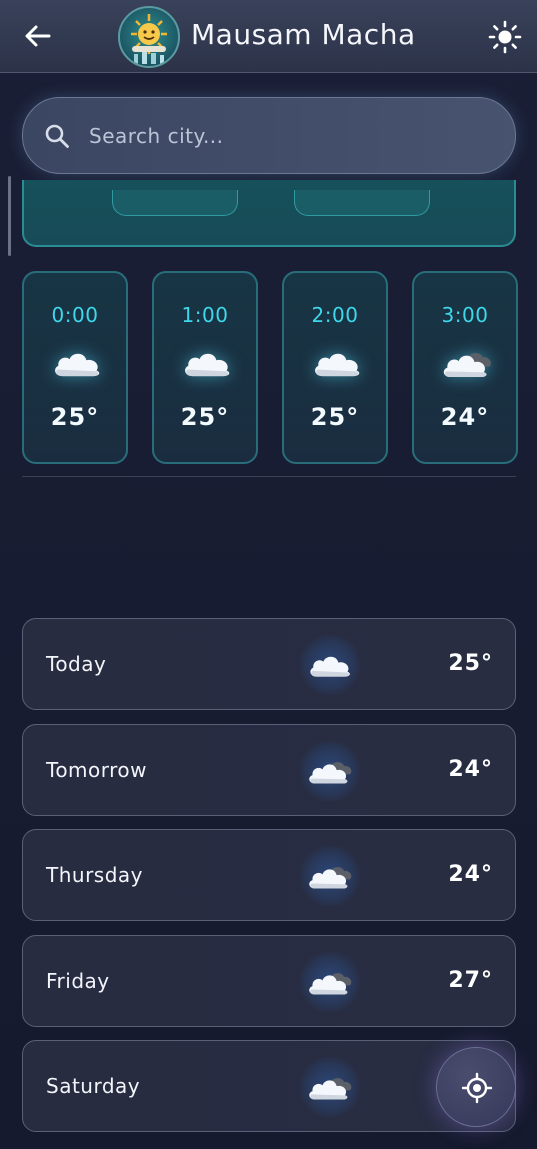  What do you see at coordinates (465, 417) in the screenshot?
I see `hour-temp: 24°` at bounding box center [465, 417].